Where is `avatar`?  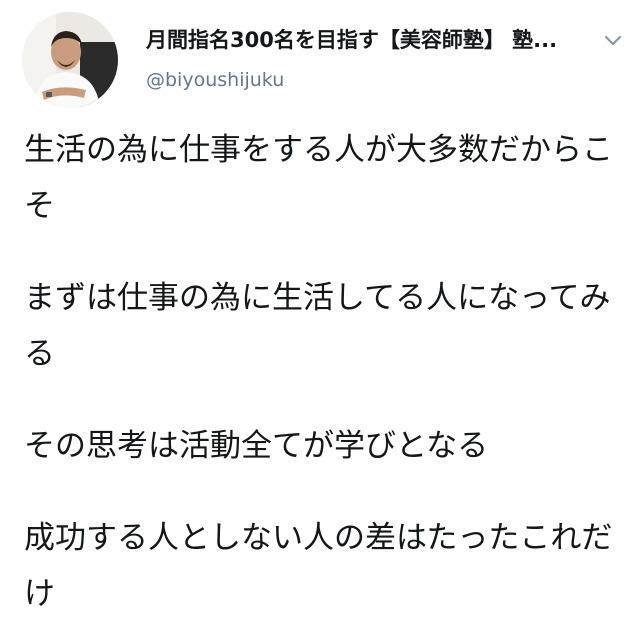
avatar is located at coordinates (70, 60).